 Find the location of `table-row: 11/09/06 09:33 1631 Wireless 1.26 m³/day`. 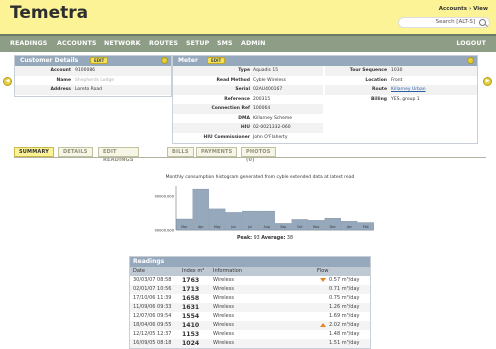

table-row: 11/09/06 09:33 1631 Wireless 1.26 m³/day is located at coordinates (250, 307).